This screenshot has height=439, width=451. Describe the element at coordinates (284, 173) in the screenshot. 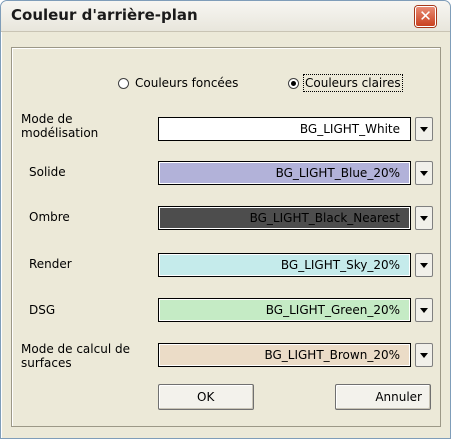

I see `combo-solid-field: BG_LIGHT_Blue_20%` at that location.